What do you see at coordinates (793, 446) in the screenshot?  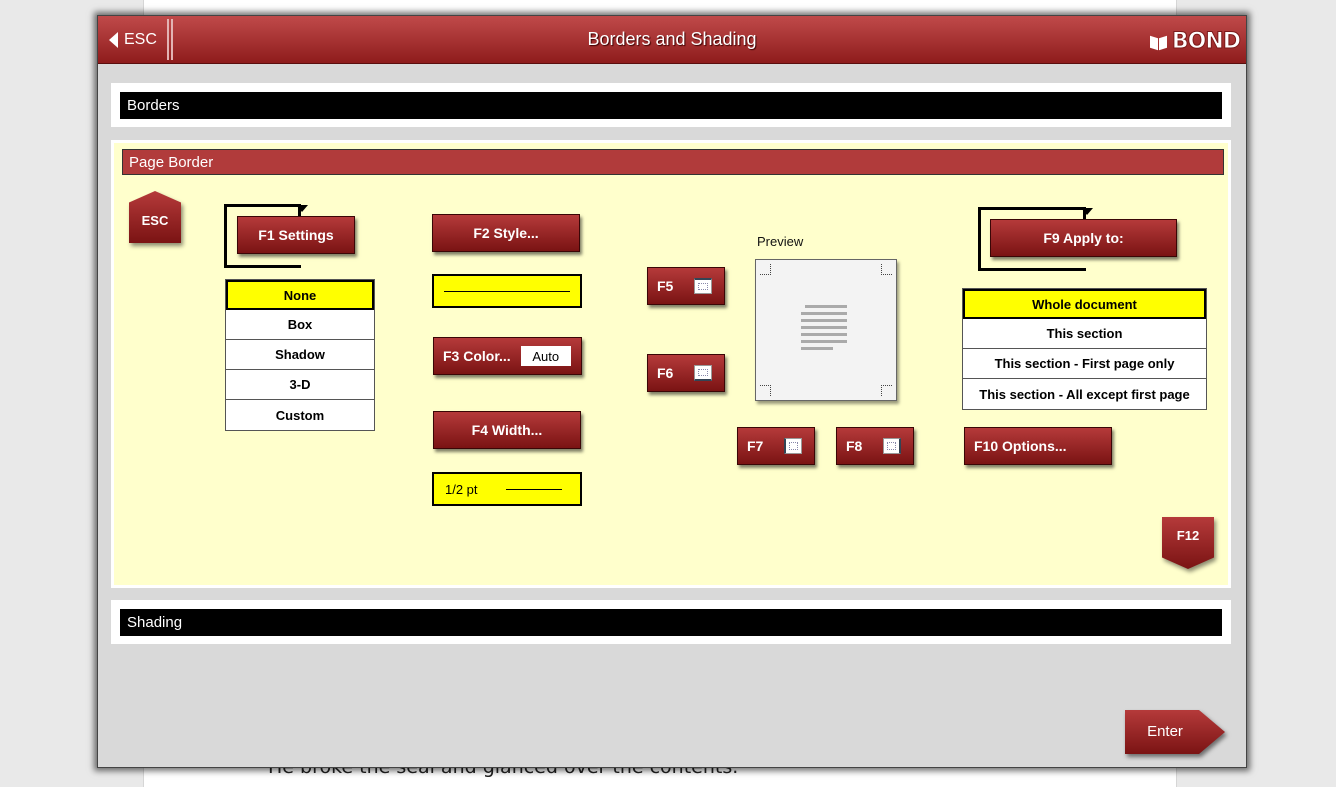 I see `left-border-icon` at bounding box center [793, 446].